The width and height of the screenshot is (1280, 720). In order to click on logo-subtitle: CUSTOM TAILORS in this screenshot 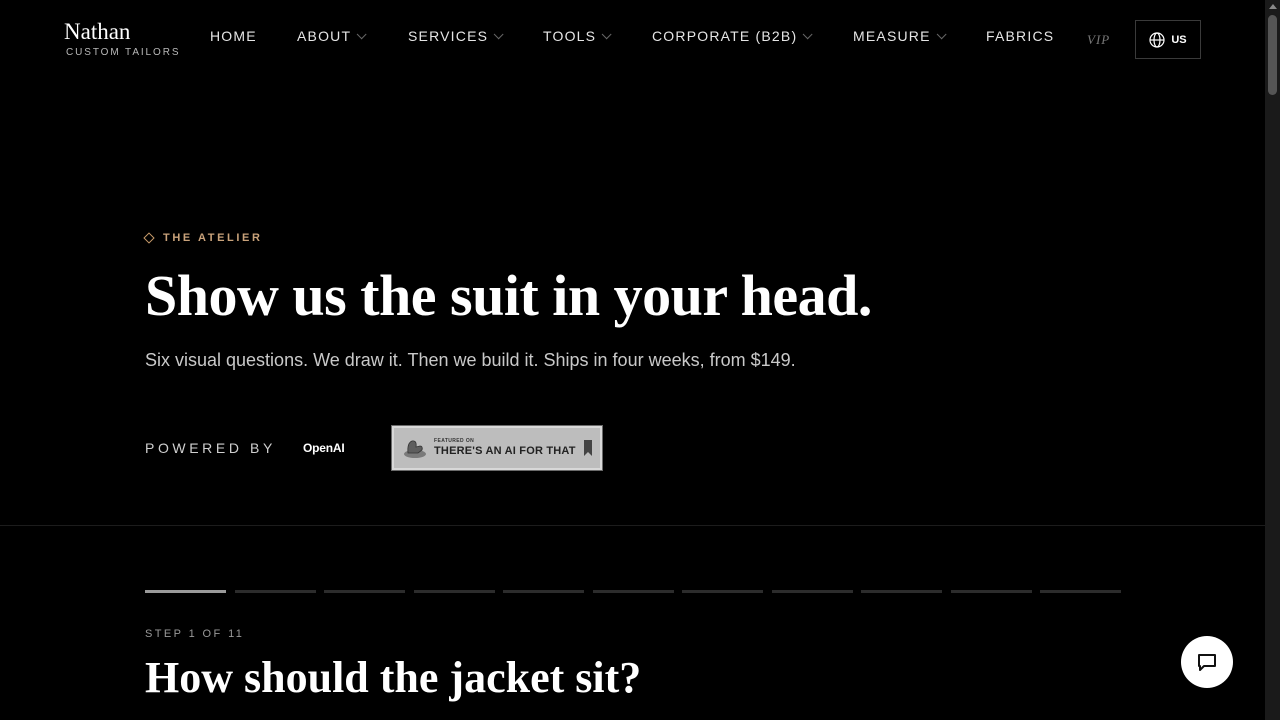, I will do `click(123, 52)`.